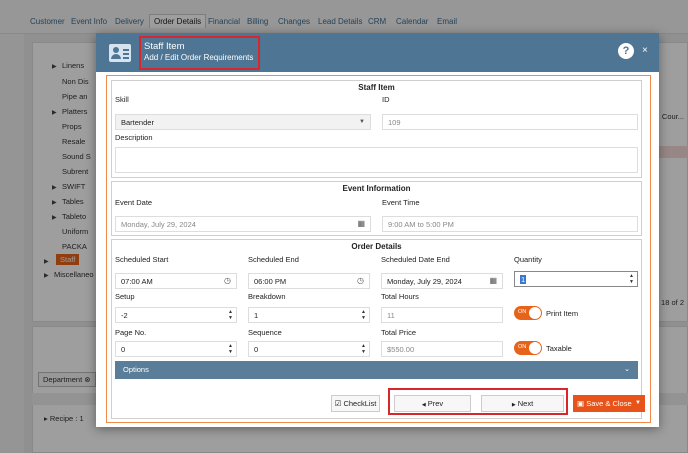 This screenshot has height=453, width=688. I want to click on prev-button: ◀ Prev, so click(432, 403).